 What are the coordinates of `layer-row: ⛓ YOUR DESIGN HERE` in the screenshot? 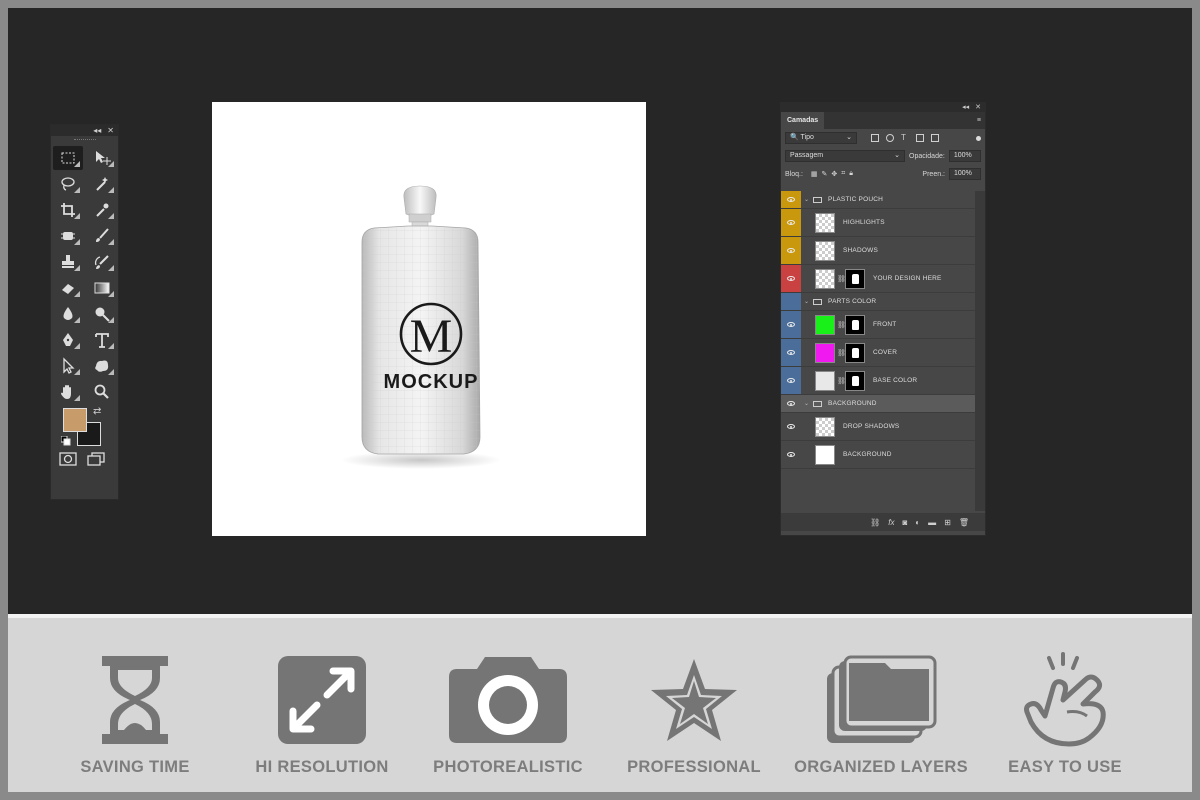 It's located at (878, 279).